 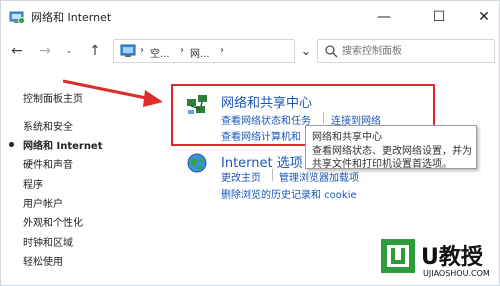 What do you see at coordinates (71, 17) in the screenshot?
I see `window-title: 网络和 Internet` at bounding box center [71, 17].